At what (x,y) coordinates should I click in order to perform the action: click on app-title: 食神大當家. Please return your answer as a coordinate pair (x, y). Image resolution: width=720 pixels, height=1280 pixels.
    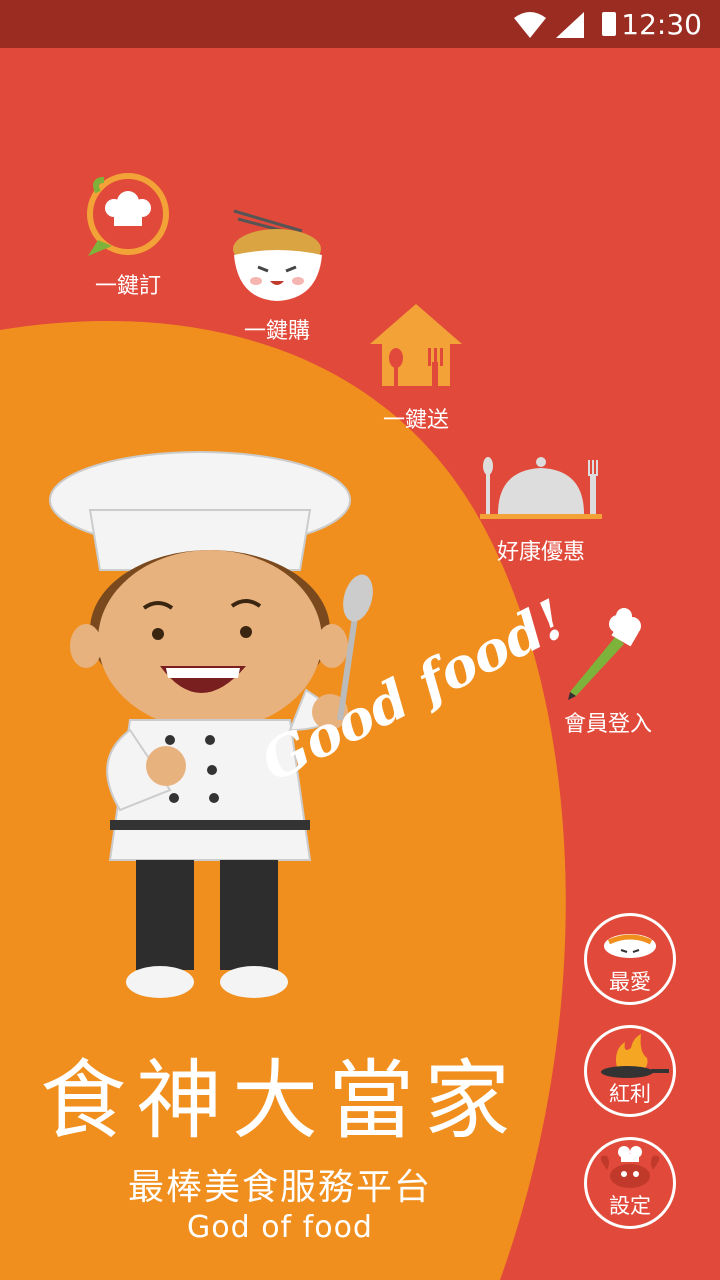
    Looking at the image, I should click on (280, 1101).